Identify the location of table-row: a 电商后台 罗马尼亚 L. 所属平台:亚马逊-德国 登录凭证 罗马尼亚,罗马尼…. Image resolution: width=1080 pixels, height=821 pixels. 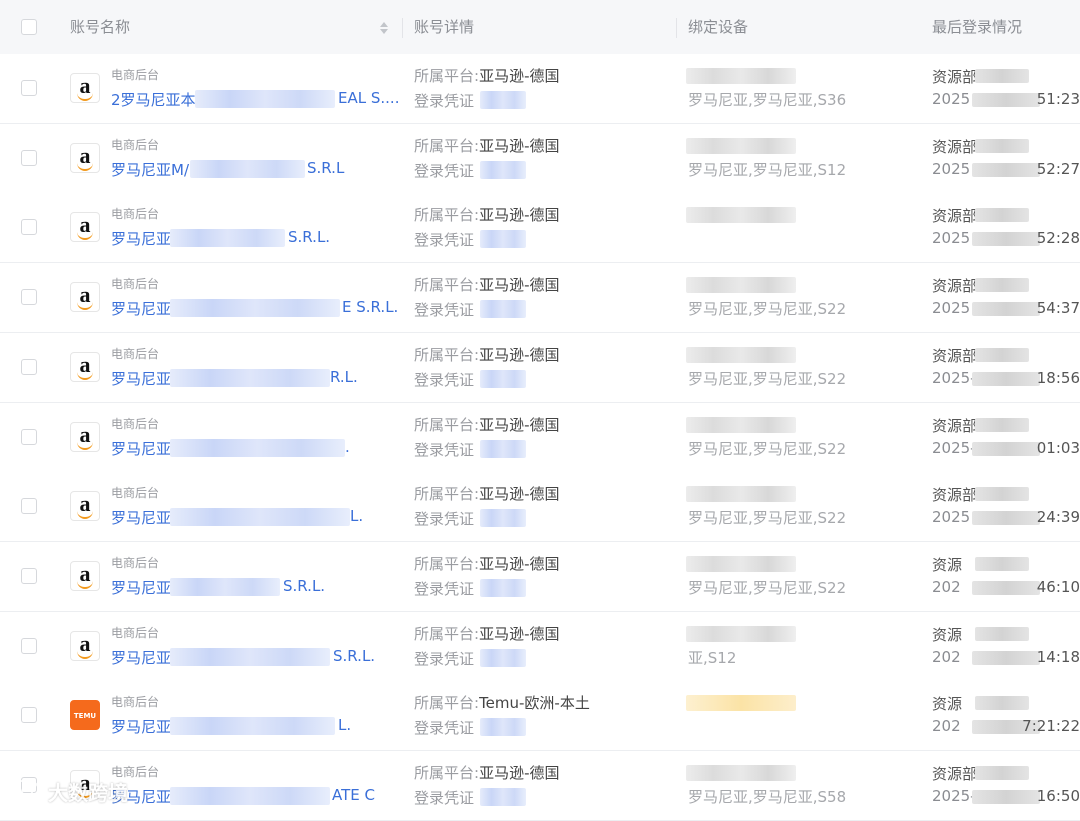
(540, 507).